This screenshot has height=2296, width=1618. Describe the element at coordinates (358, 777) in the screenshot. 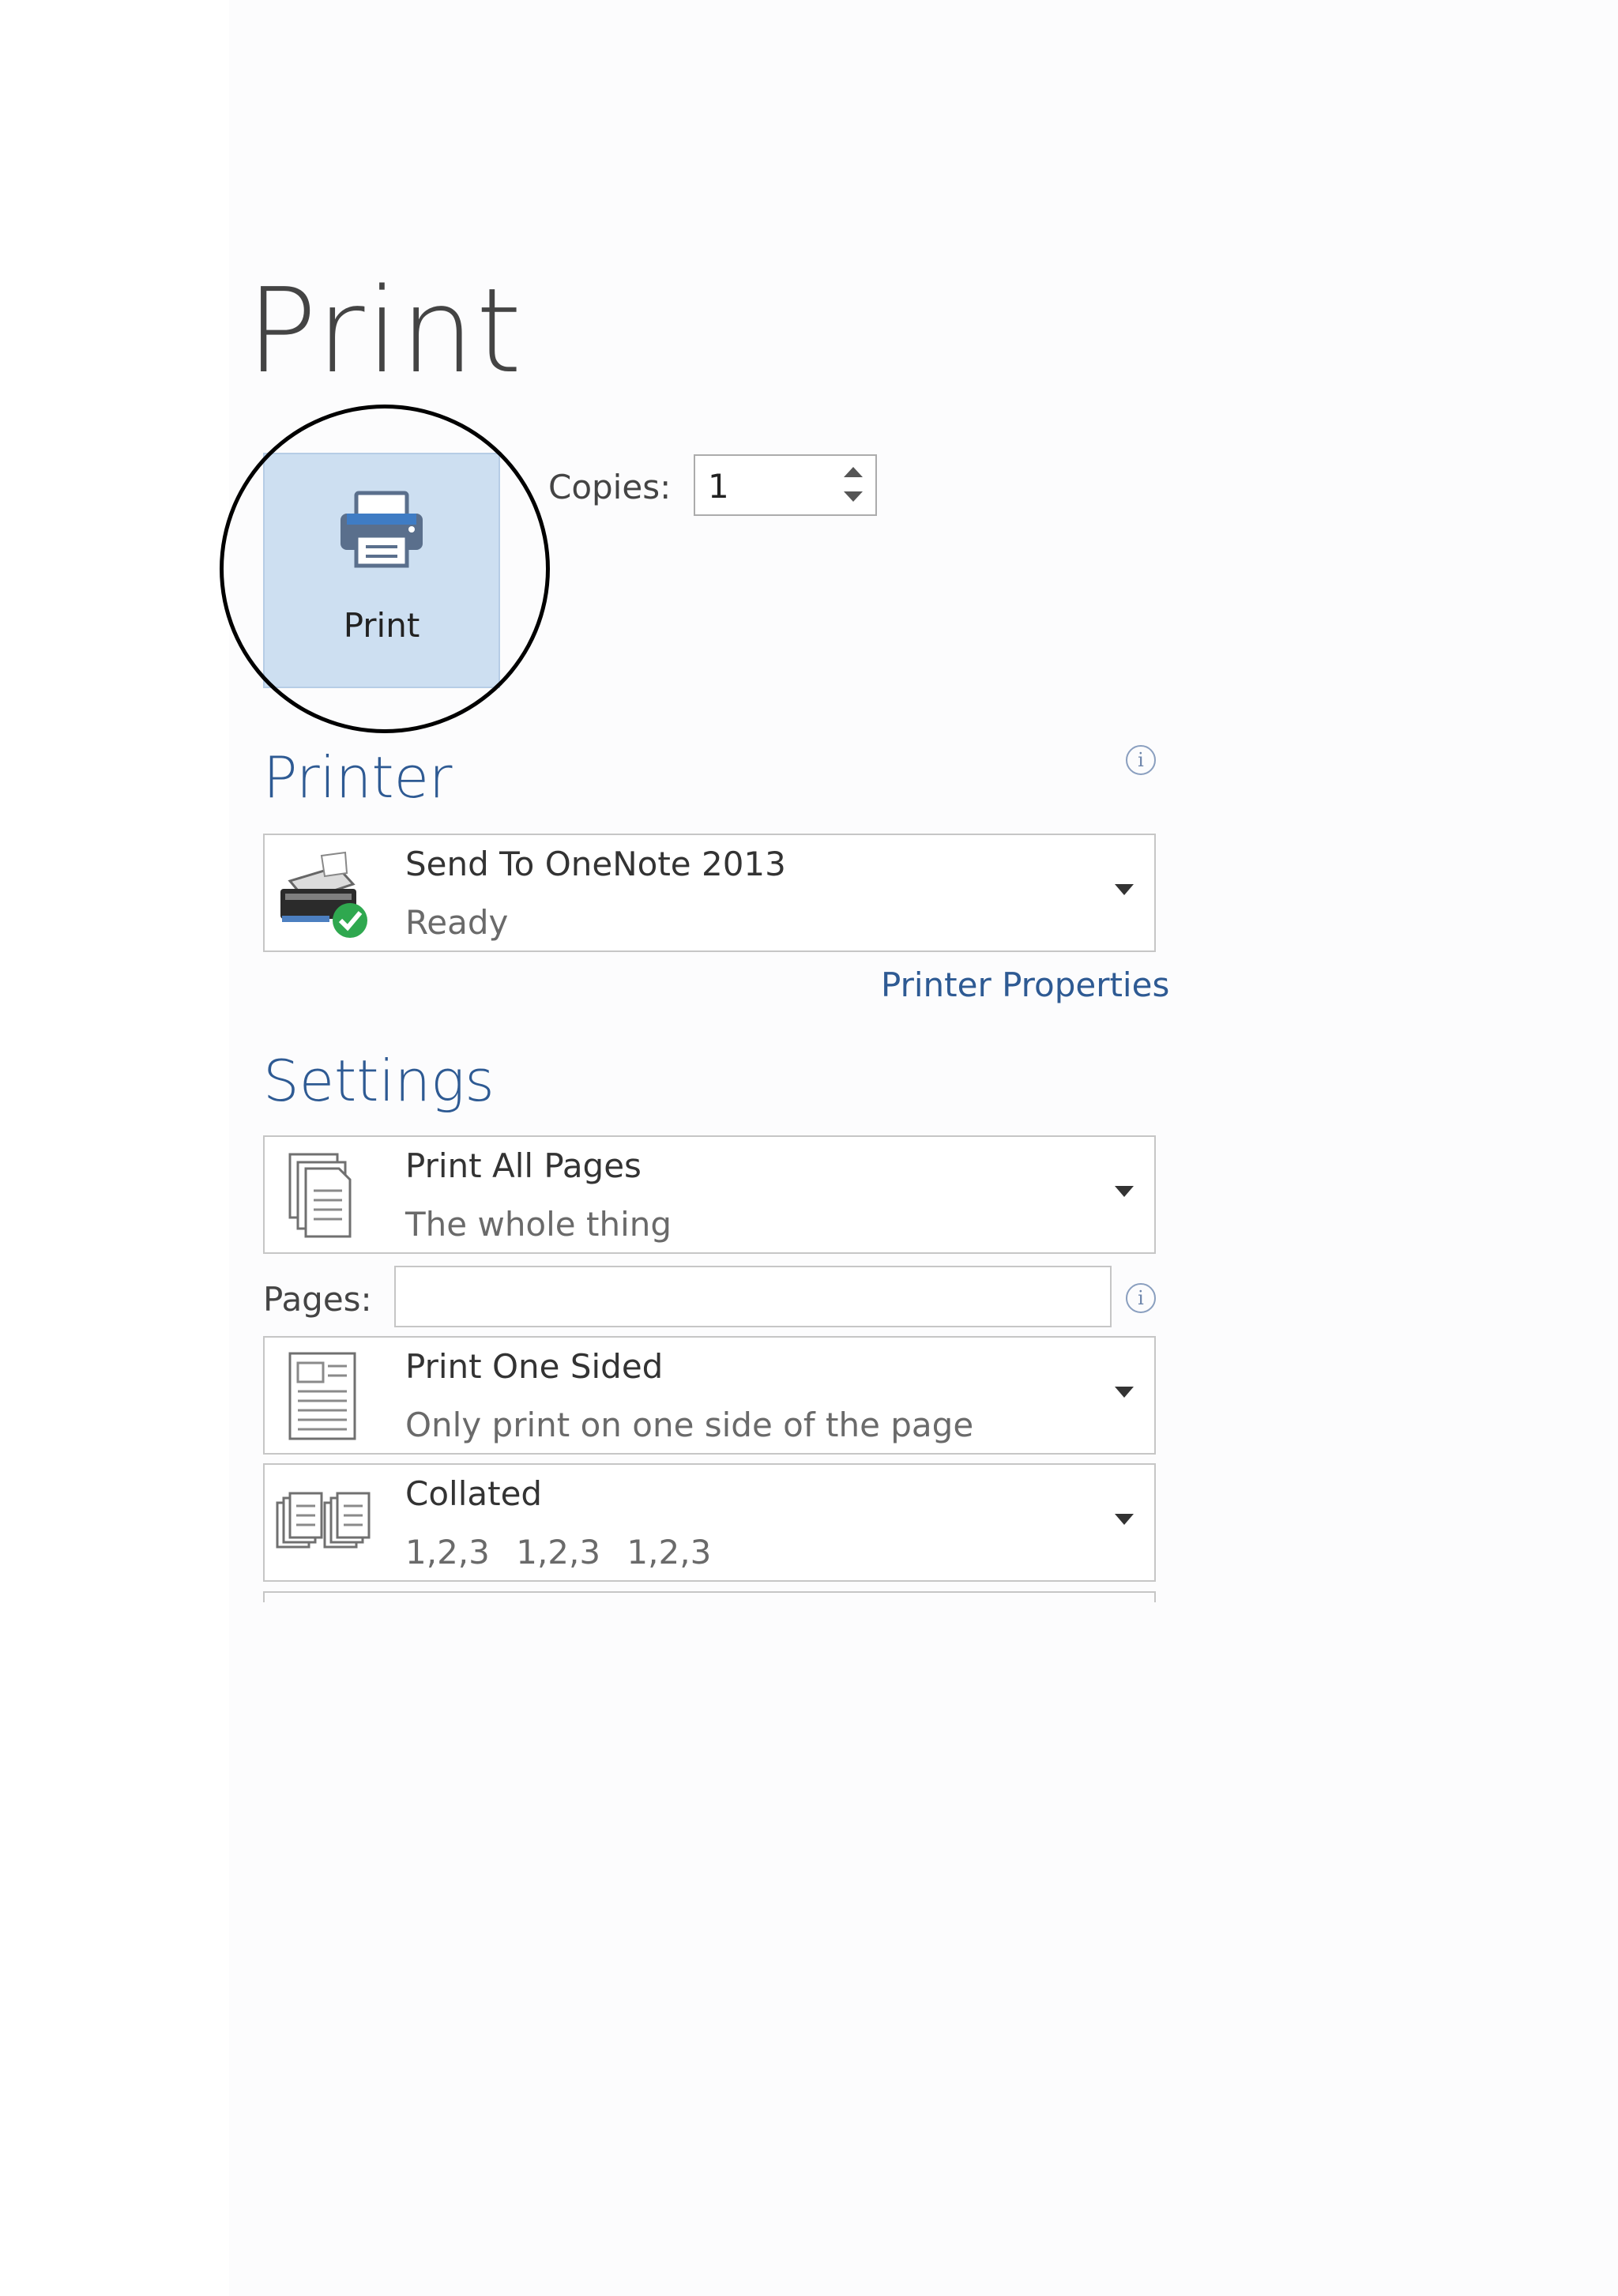

I see `printer-heading: Printer` at that location.